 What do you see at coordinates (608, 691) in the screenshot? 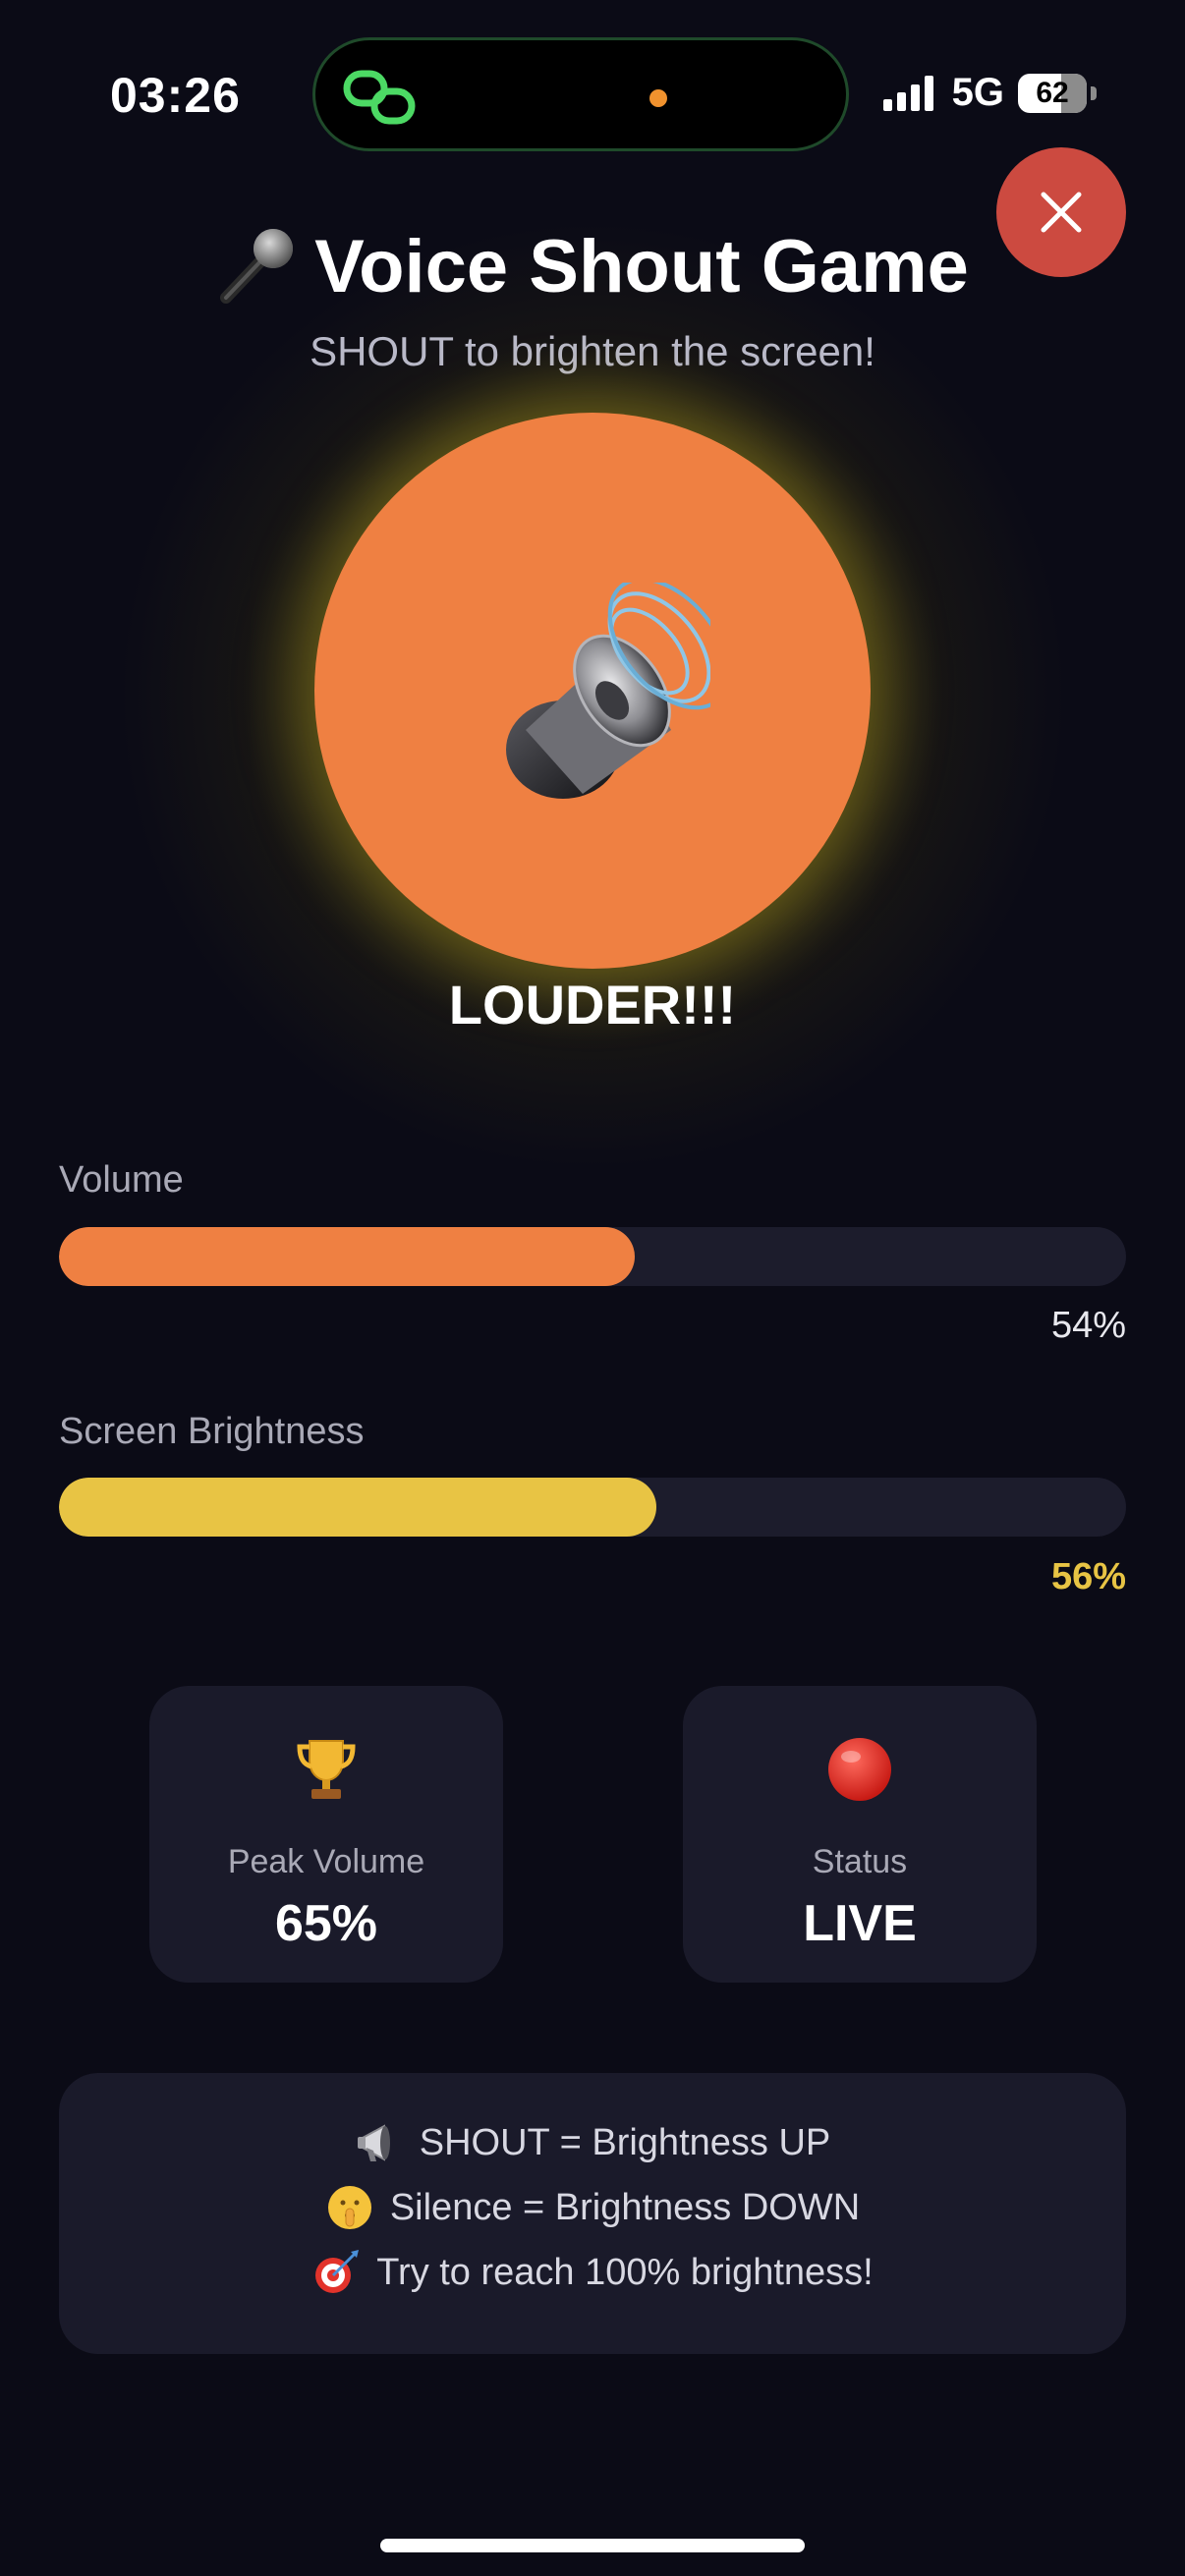
I see `loud-speaker-icon` at bounding box center [608, 691].